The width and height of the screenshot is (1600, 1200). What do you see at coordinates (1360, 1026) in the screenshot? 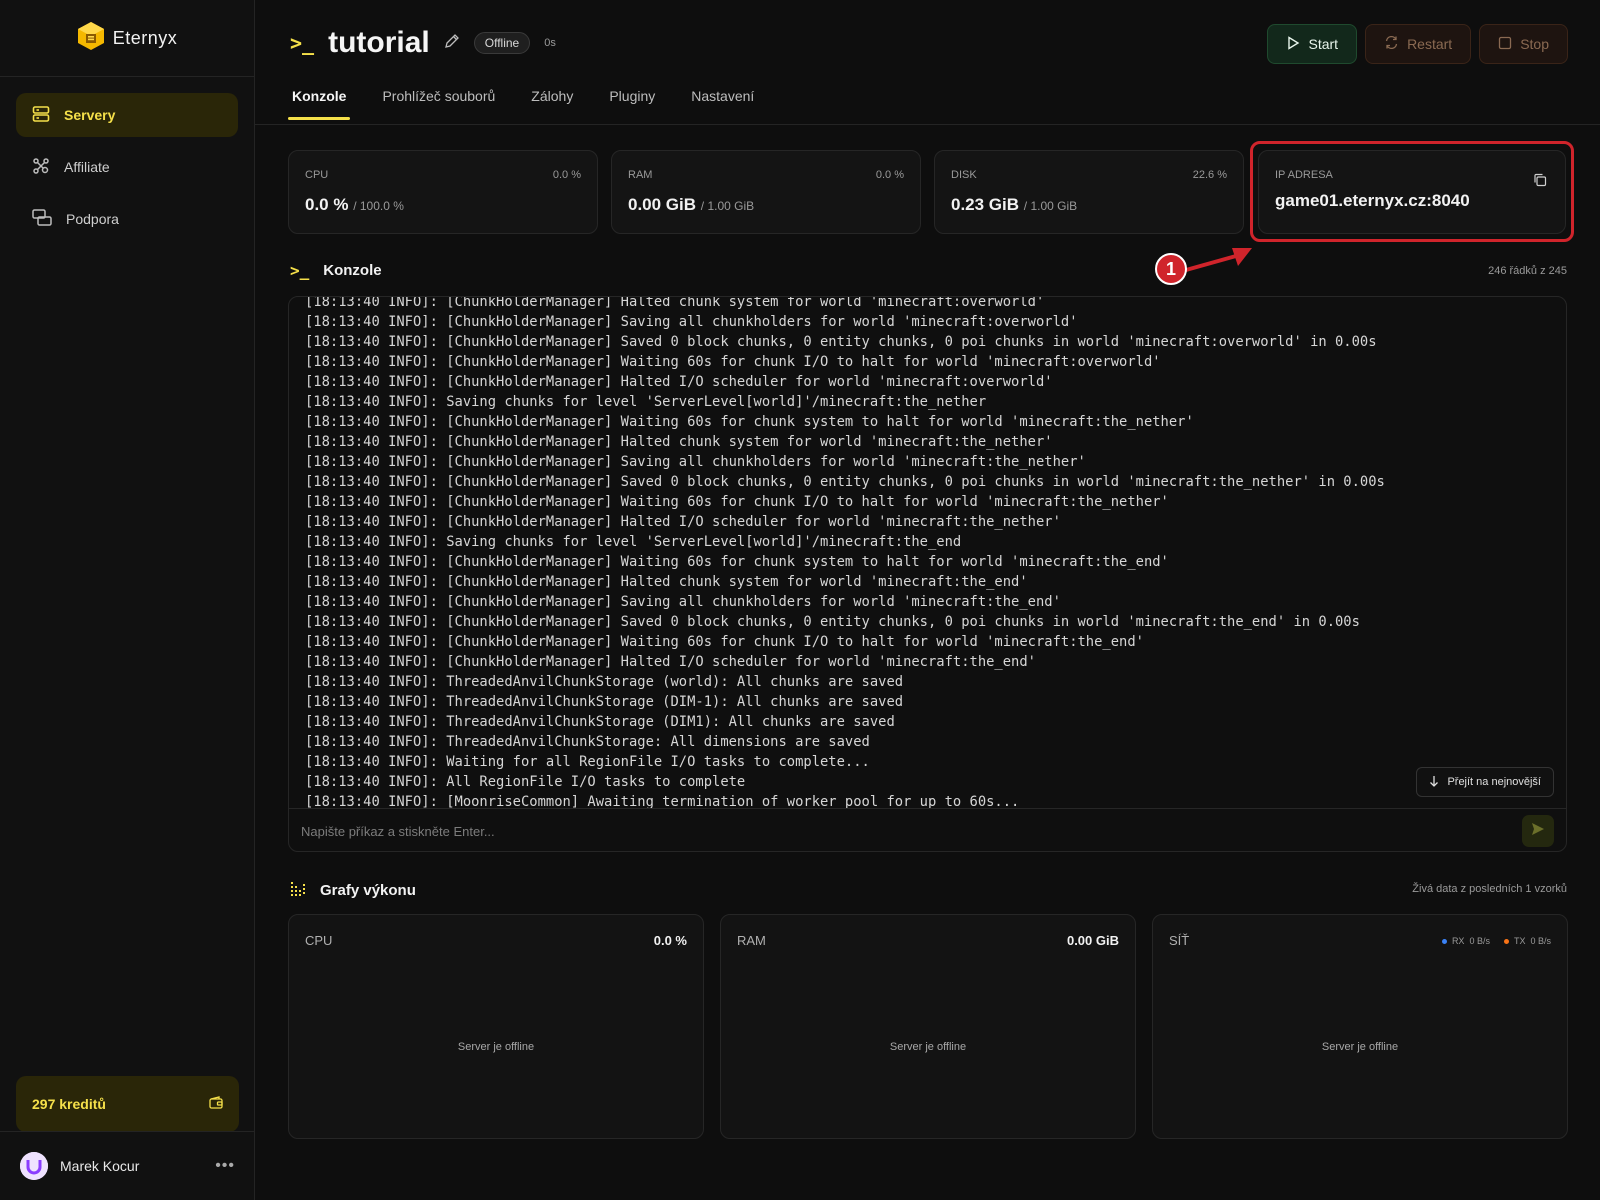
I see `network-graph-card: SÍŤ RX 0 B/s TX 0 B/s Server je offline` at bounding box center [1360, 1026].